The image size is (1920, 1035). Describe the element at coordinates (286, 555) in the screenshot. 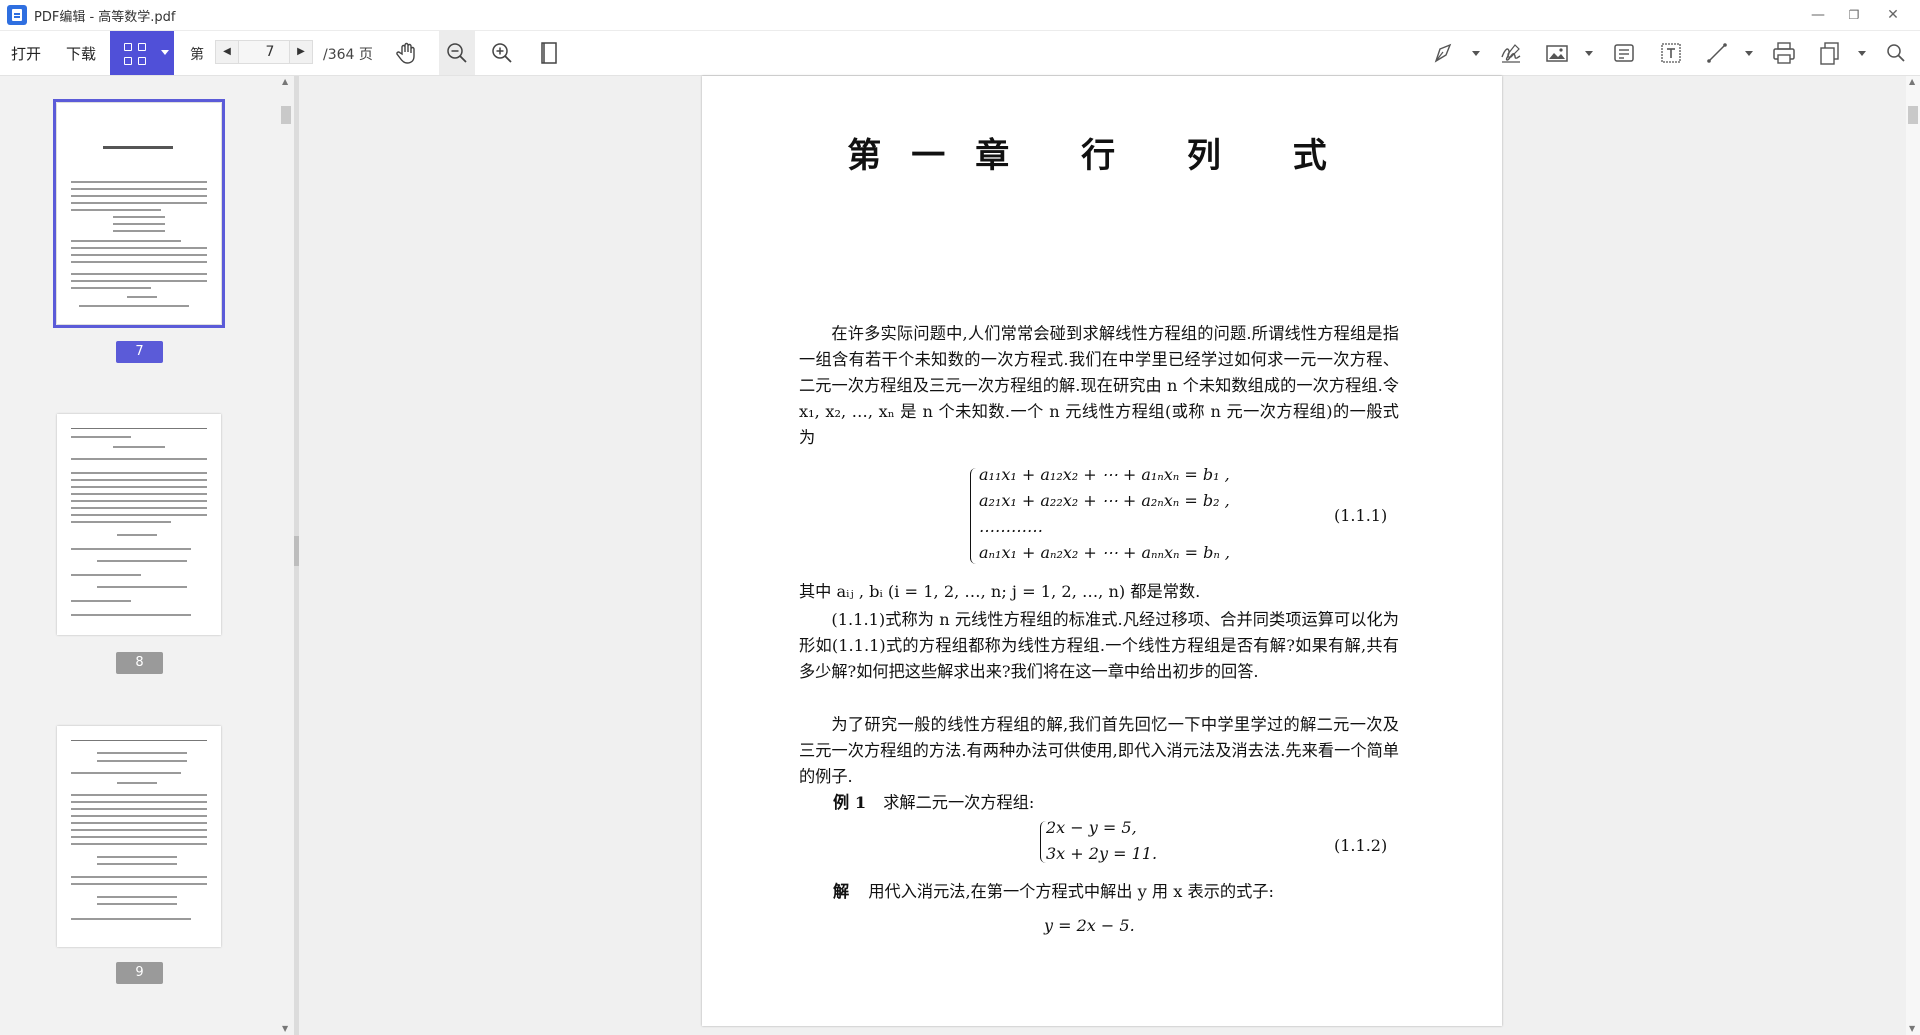

I see `sidebar-scrollbar` at that location.